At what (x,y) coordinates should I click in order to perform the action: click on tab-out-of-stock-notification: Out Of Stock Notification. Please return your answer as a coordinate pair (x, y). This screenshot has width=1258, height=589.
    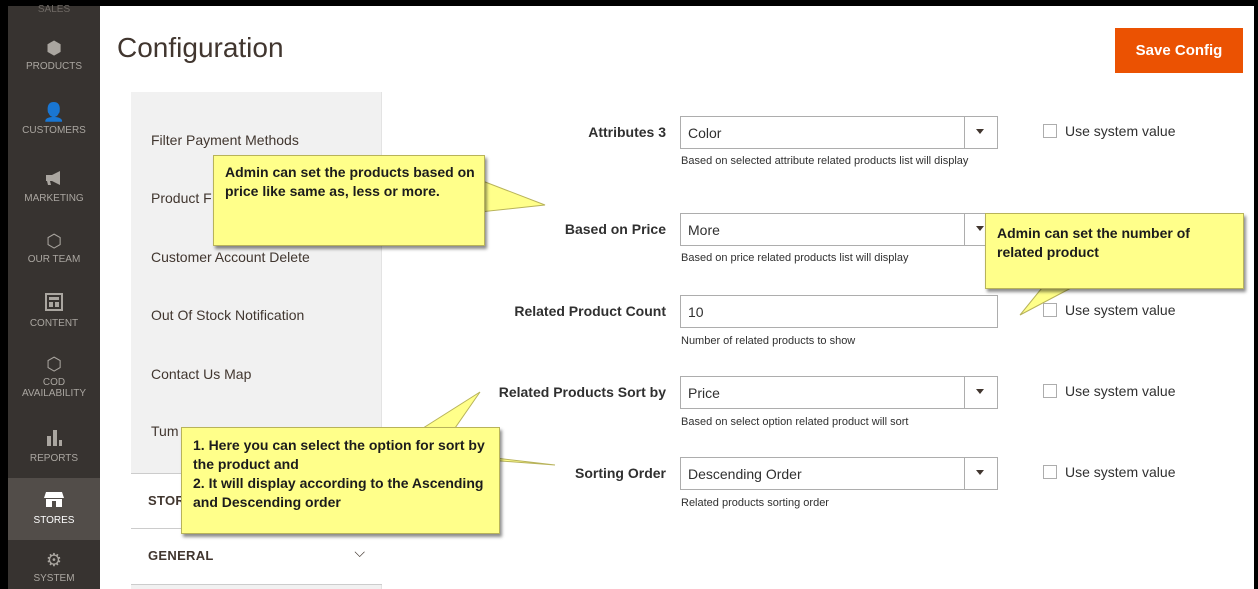
    Looking at the image, I should click on (227, 315).